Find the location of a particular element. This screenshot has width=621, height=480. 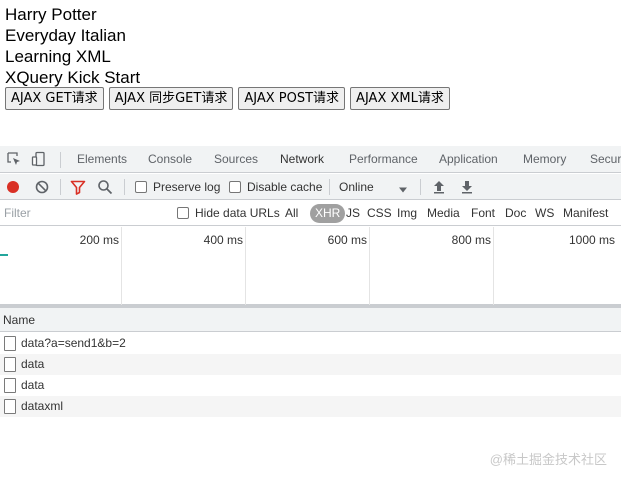

clear-icon is located at coordinates (42, 187).